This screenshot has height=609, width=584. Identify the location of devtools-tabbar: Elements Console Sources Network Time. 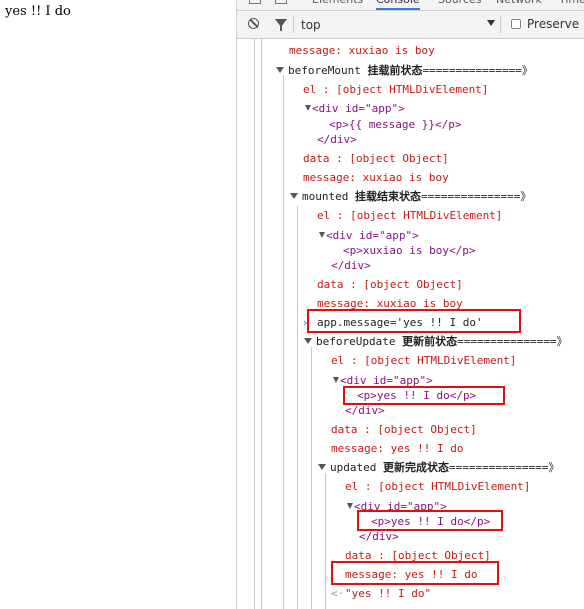
(410, 5).